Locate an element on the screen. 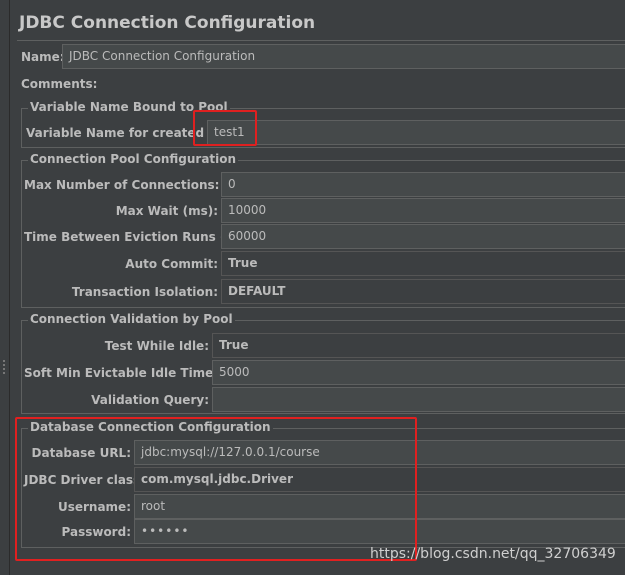  watermark: https://blog.csdn.net/qq_32706349 is located at coordinates (493, 554).